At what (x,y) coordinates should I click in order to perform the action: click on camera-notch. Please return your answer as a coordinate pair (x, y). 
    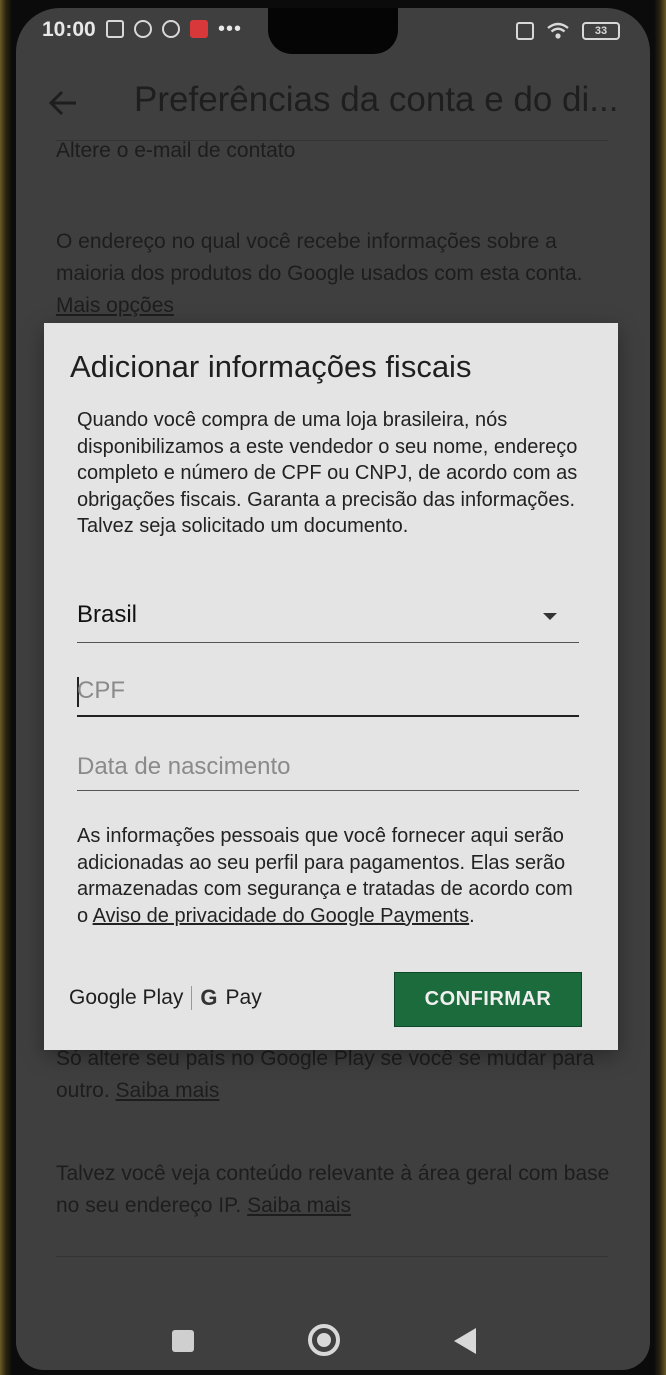
    Looking at the image, I should click on (333, 31).